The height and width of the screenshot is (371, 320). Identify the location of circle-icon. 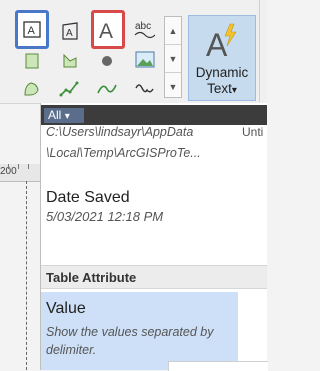
(107, 61).